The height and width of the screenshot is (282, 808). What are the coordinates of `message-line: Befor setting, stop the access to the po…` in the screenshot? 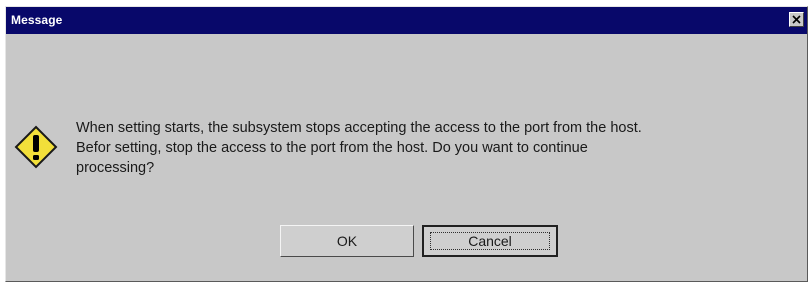 It's located at (332, 148).